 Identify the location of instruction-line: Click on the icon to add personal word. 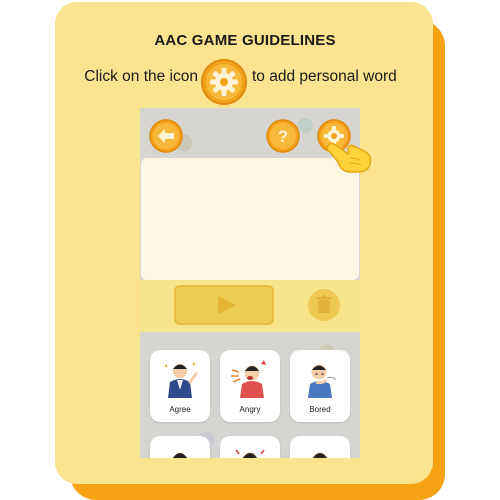
(250, 81).